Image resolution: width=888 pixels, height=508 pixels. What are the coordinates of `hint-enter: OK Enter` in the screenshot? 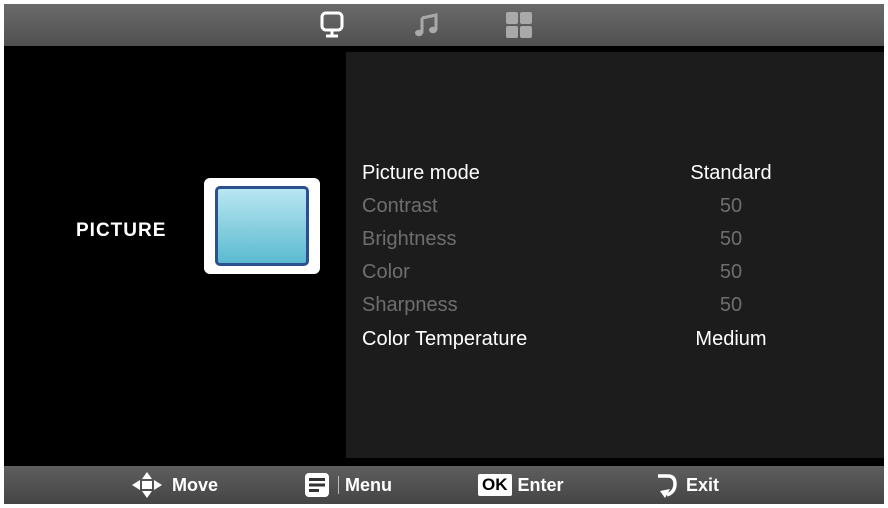 It's located at (521, 485).